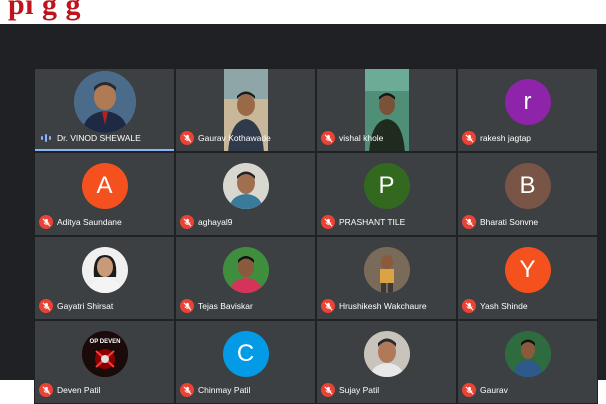 The width and height of the screenshot is (606, 404). I want to click on participant-name: Deven Patil, so click(79, 390).